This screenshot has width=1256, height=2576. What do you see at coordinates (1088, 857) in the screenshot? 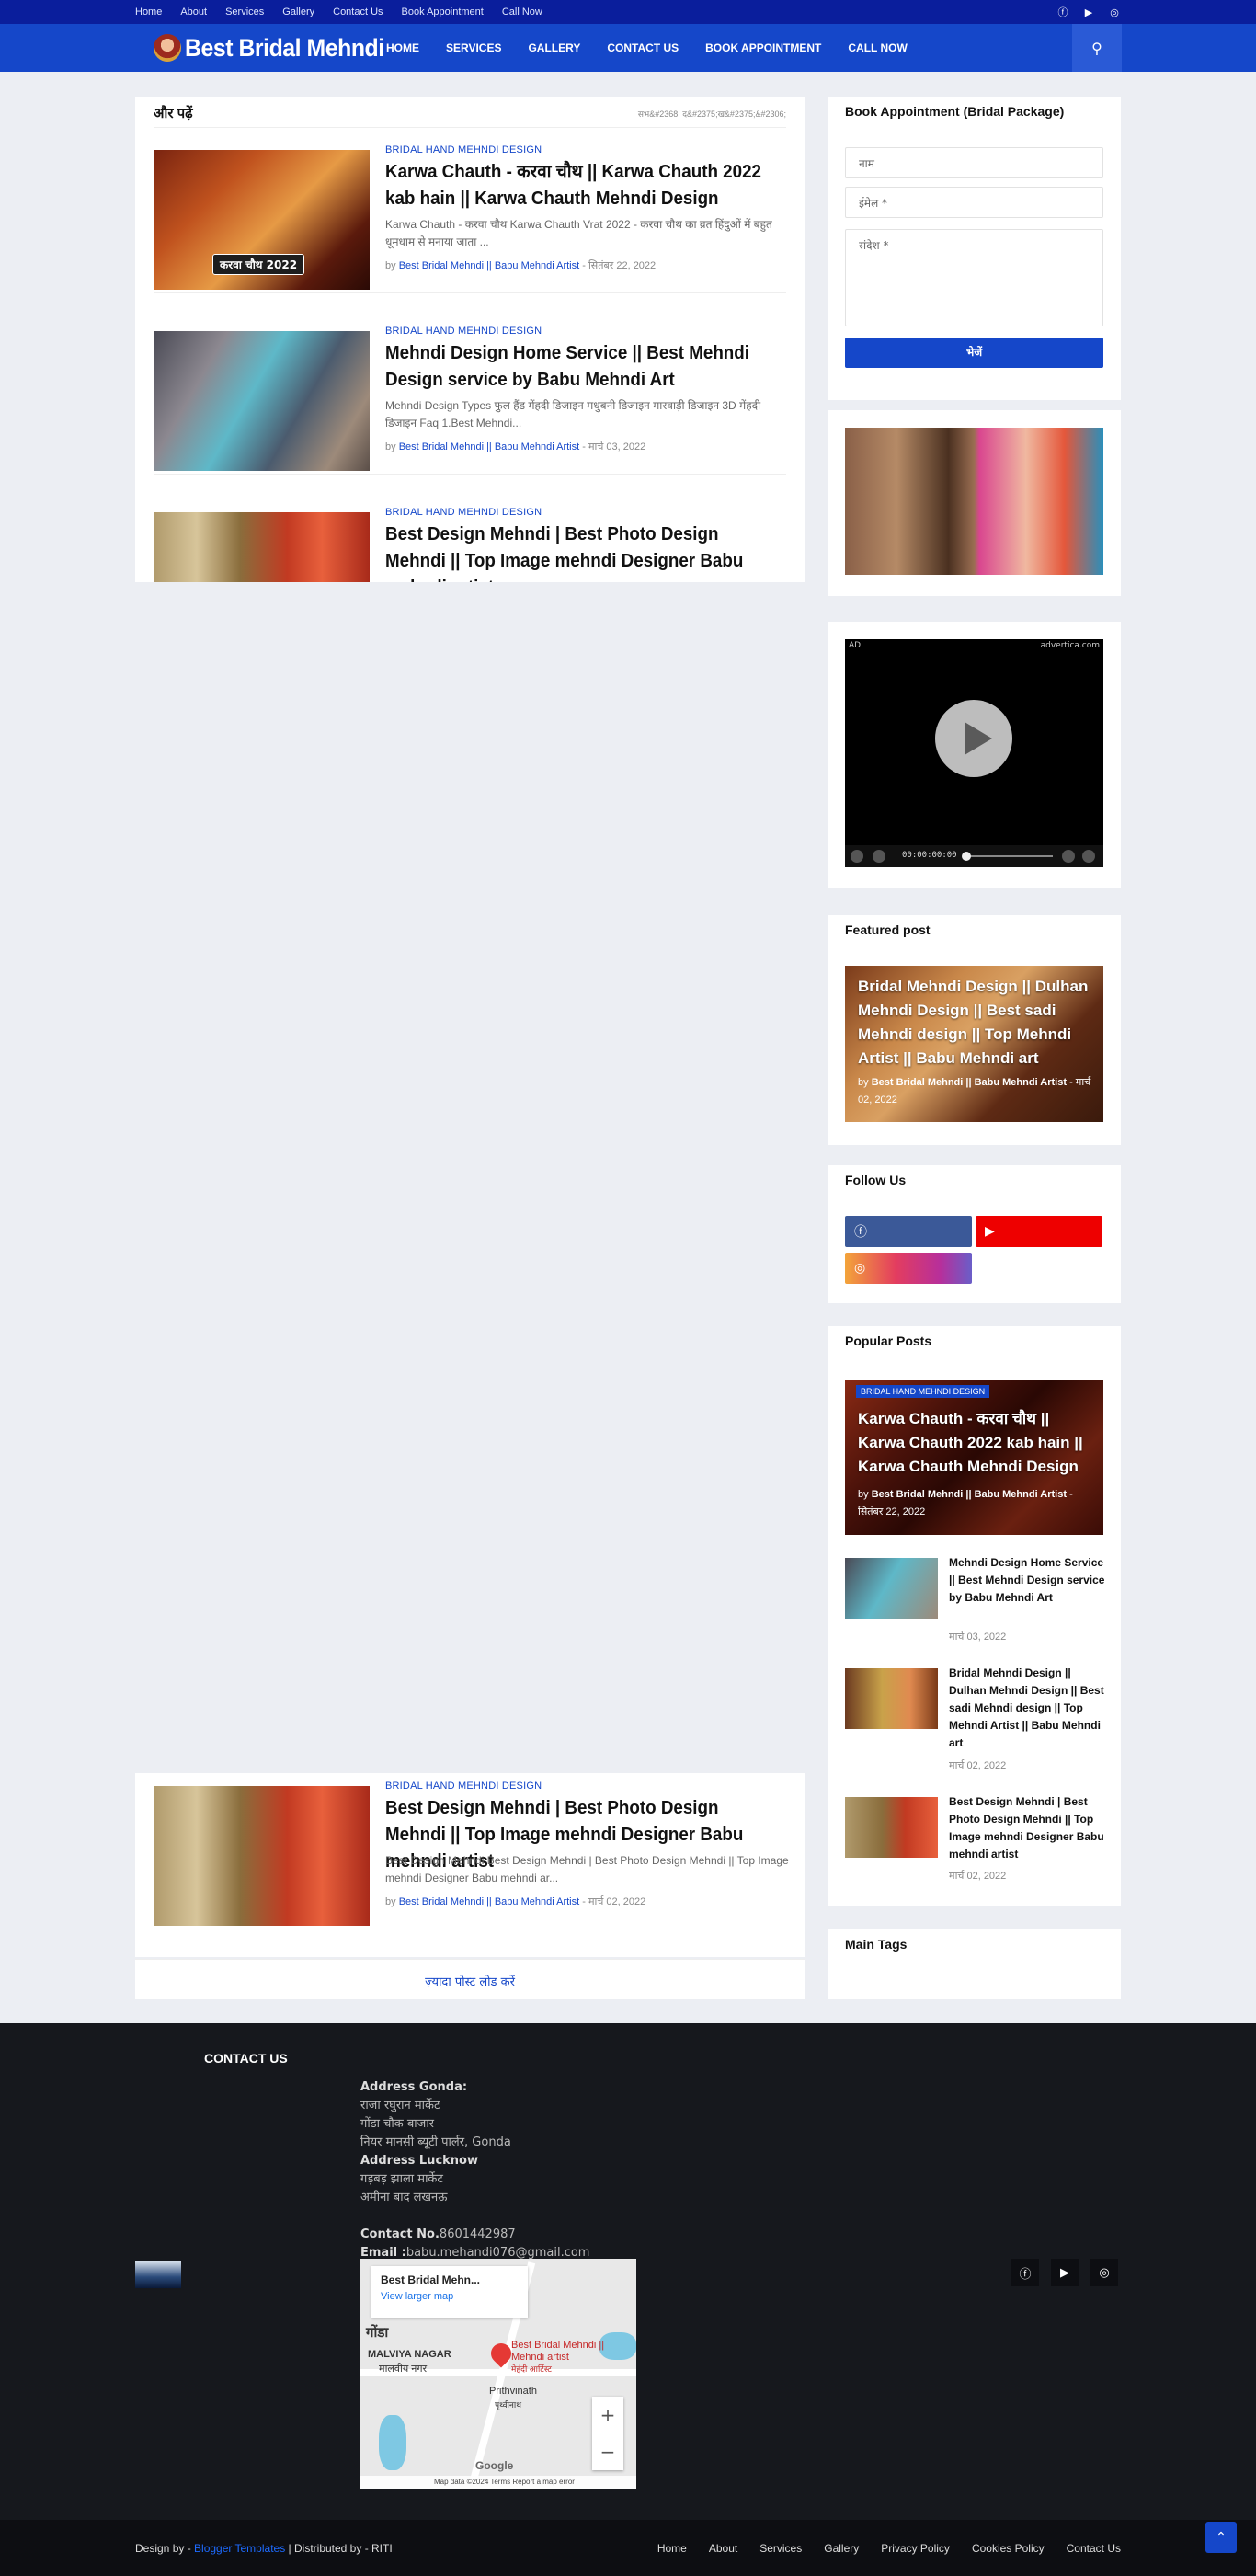
I see `fullscreen-icon` at bounding box center [1088, 857].